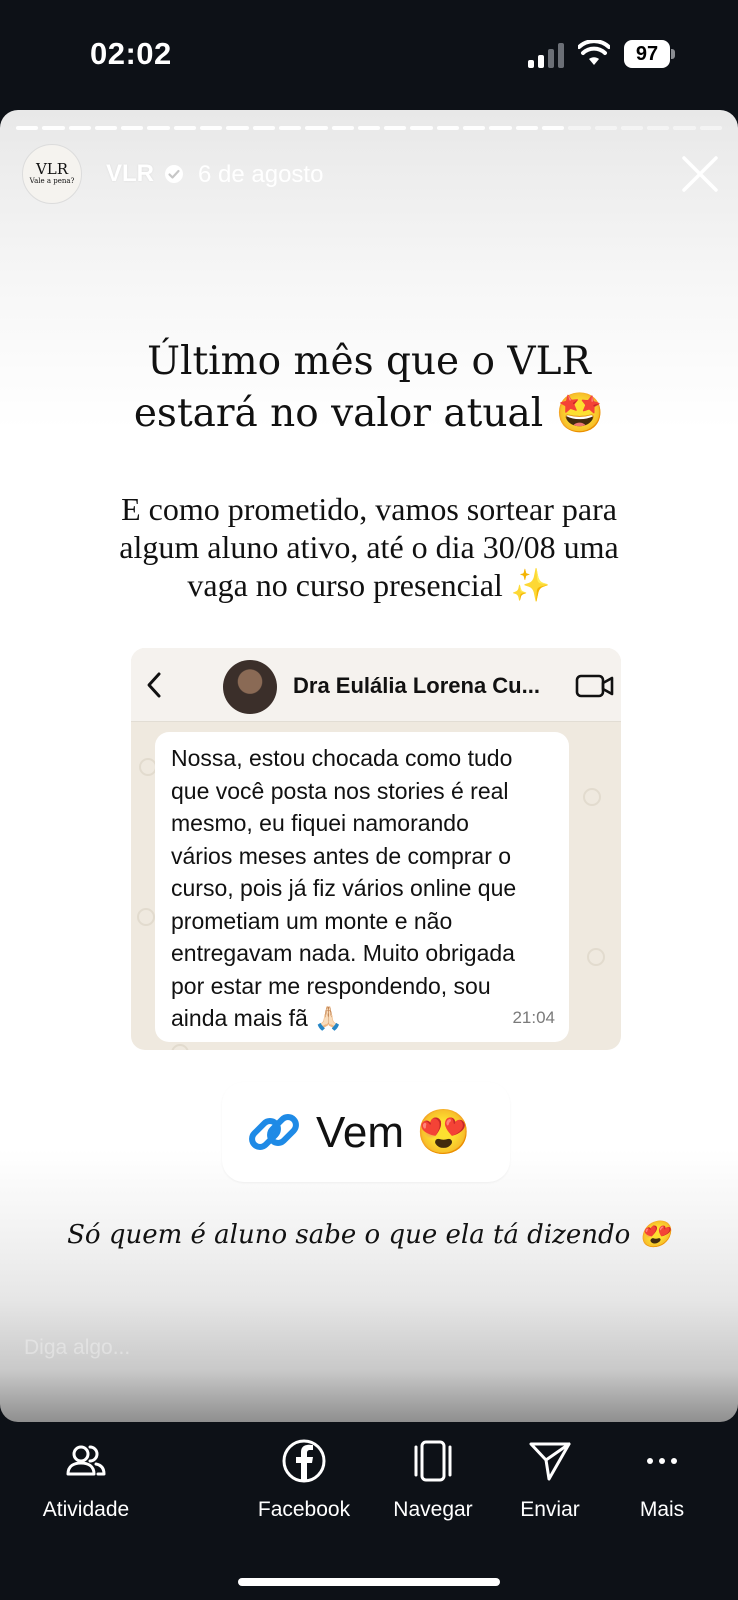 This screenshot has height=1600, width=738. What do you see at coordinates (342, 758) in the screenshot?
I see `message-line: Nossa, estou chocada como tudo` at bounding box center [342, 758].